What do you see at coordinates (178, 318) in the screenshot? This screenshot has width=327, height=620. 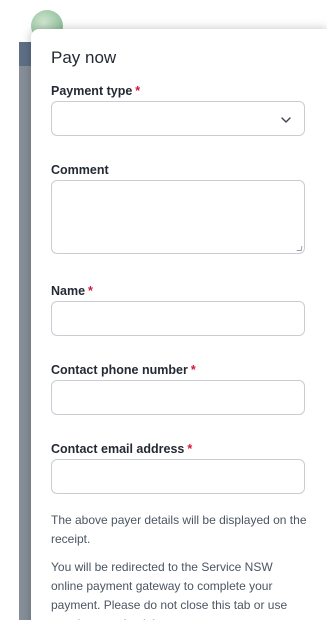 I see `name-input` at bounding box center [178, 318].